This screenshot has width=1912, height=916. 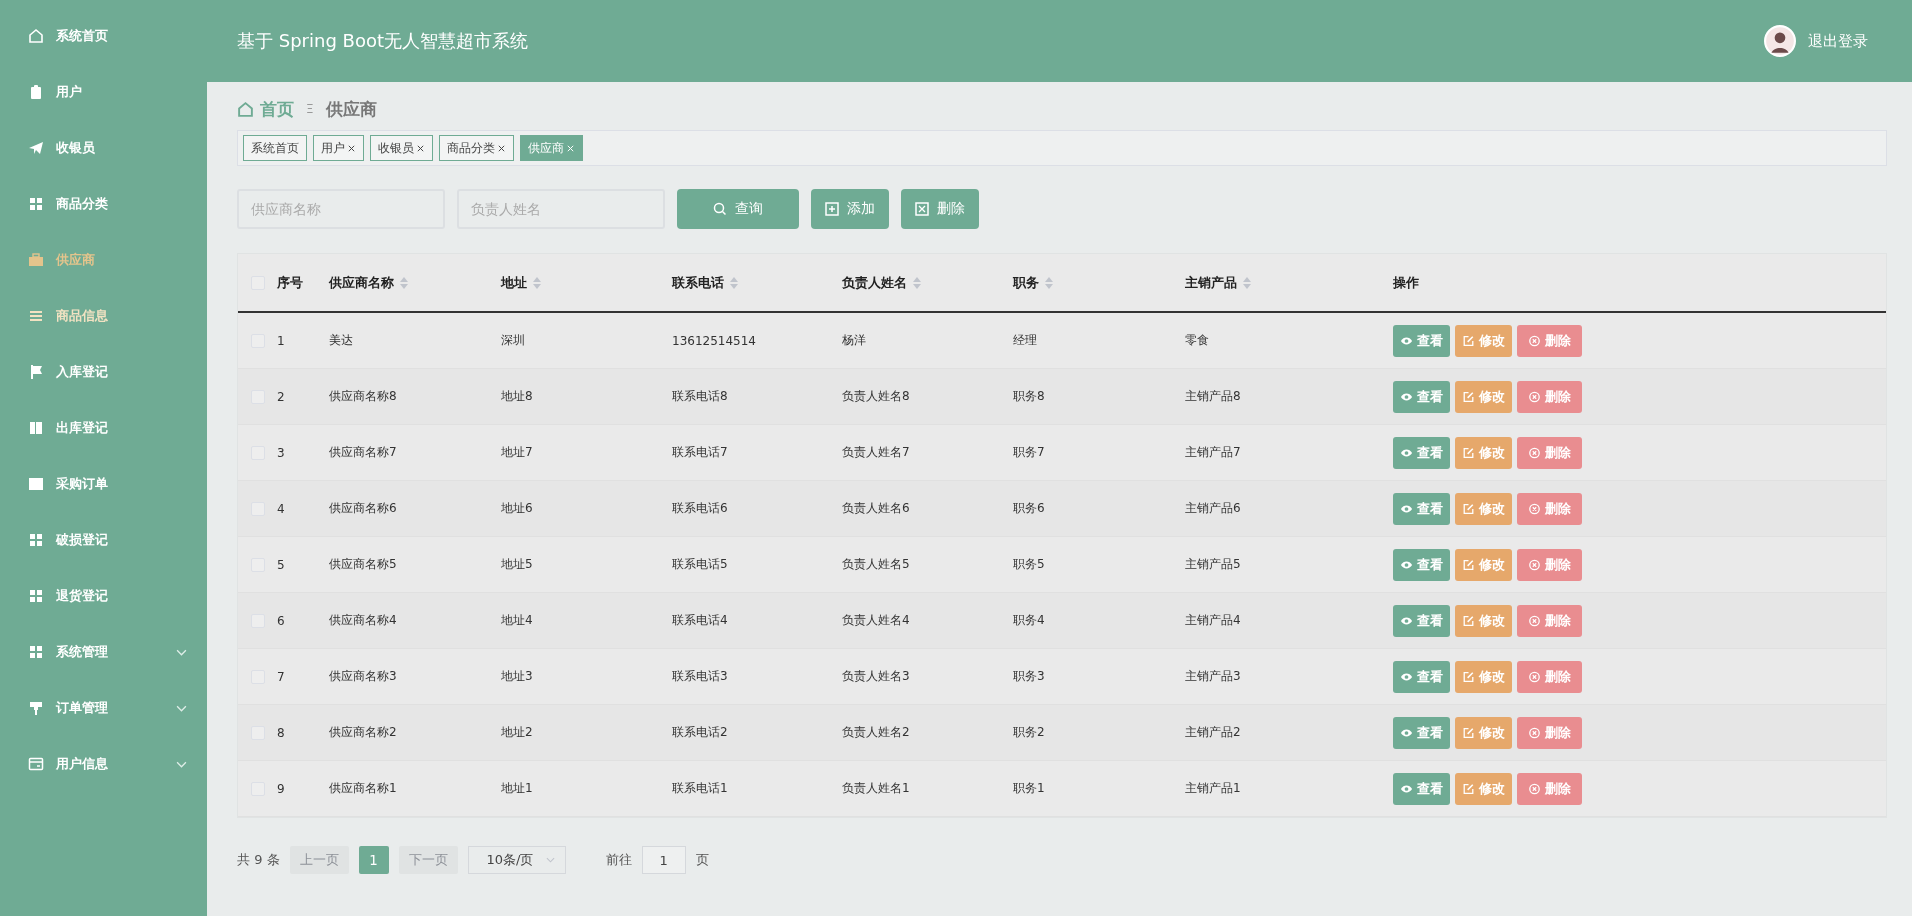 I want to click on chevron-icon, so click(x=550, y=860).